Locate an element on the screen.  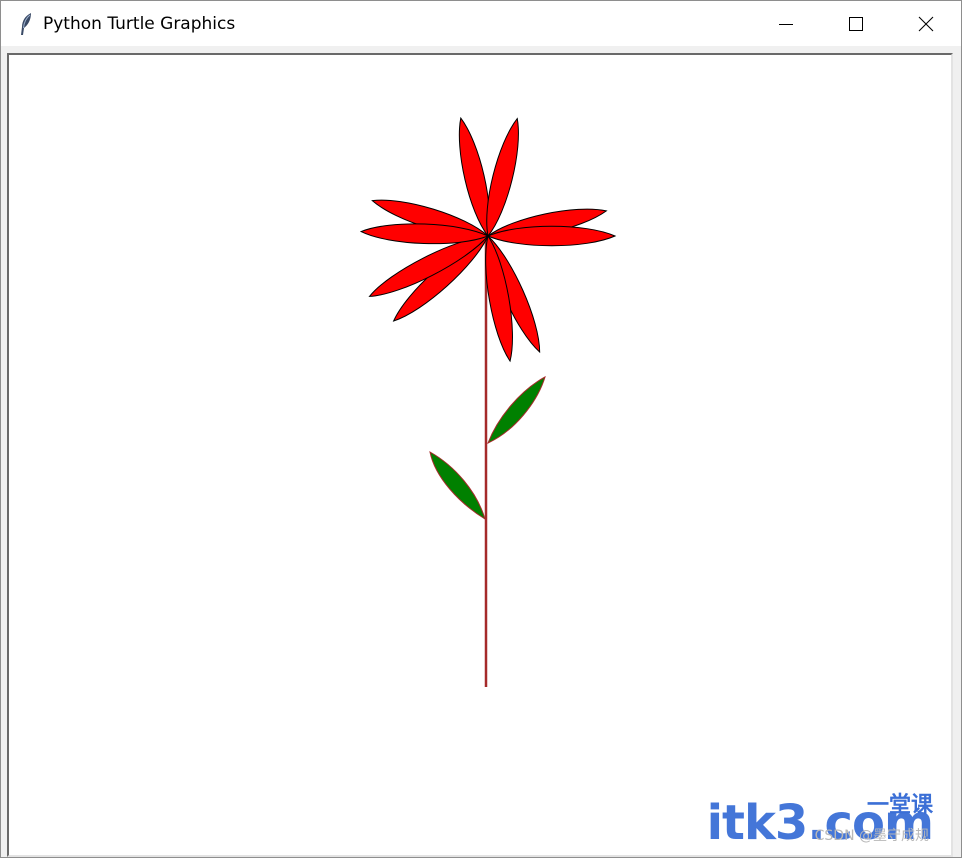
close-icon is located at coordinates (926, 24).